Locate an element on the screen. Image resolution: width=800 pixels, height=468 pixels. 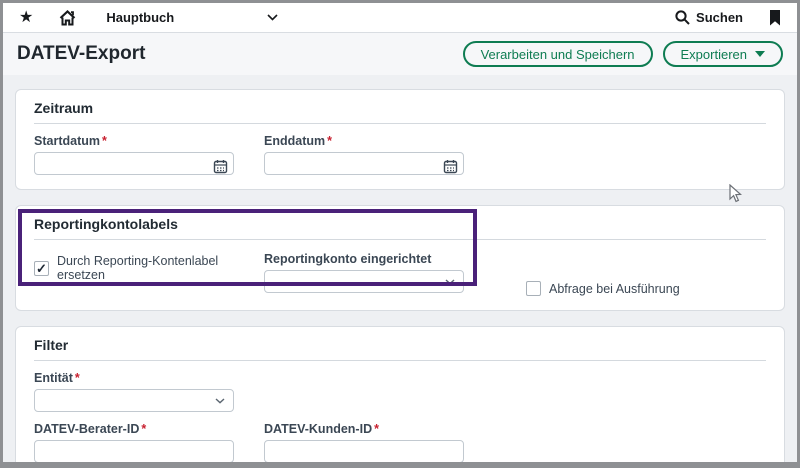
entitaet-label: Entität is located at coordinates (53, 378).